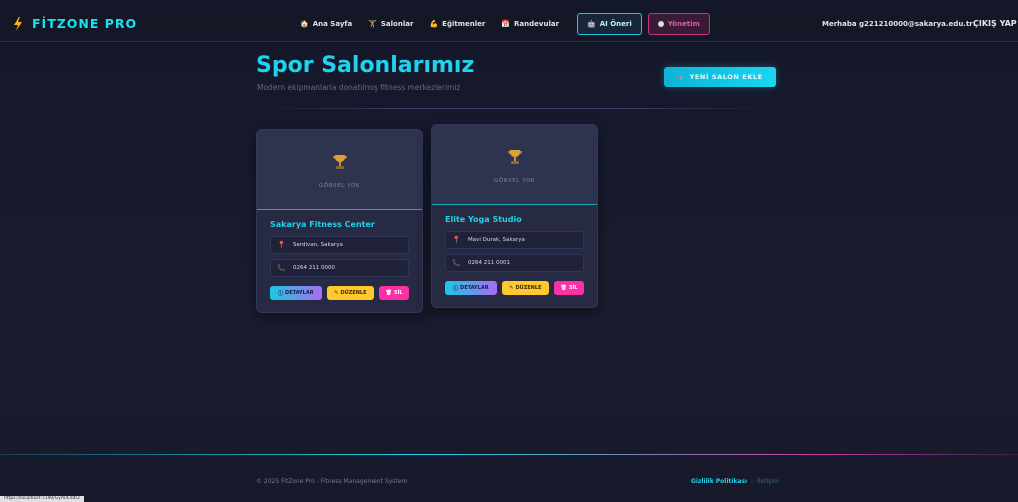 The width and height of the screenshot is (1018, 502). What do you see at coordinates (537, 24) in the screenshot?
I see `nav-link-label: Randevular` at bounding box center [537, 24].